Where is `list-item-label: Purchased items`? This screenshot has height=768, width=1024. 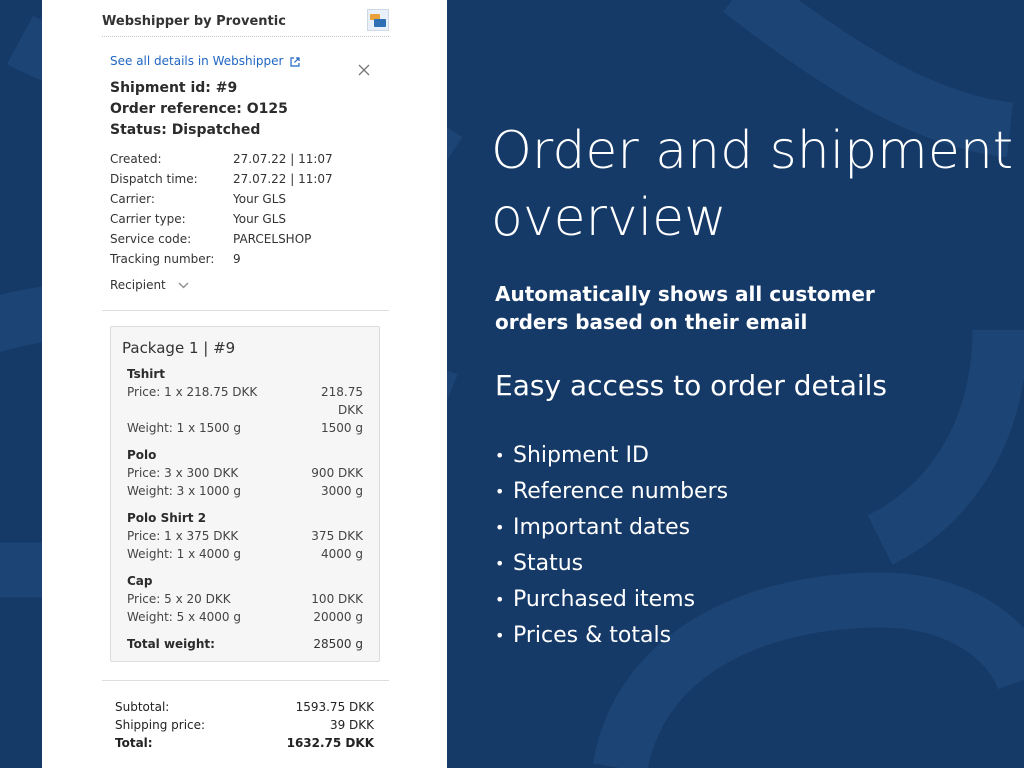
list-item-label: Purchased items is located at coordinates (604, 599).